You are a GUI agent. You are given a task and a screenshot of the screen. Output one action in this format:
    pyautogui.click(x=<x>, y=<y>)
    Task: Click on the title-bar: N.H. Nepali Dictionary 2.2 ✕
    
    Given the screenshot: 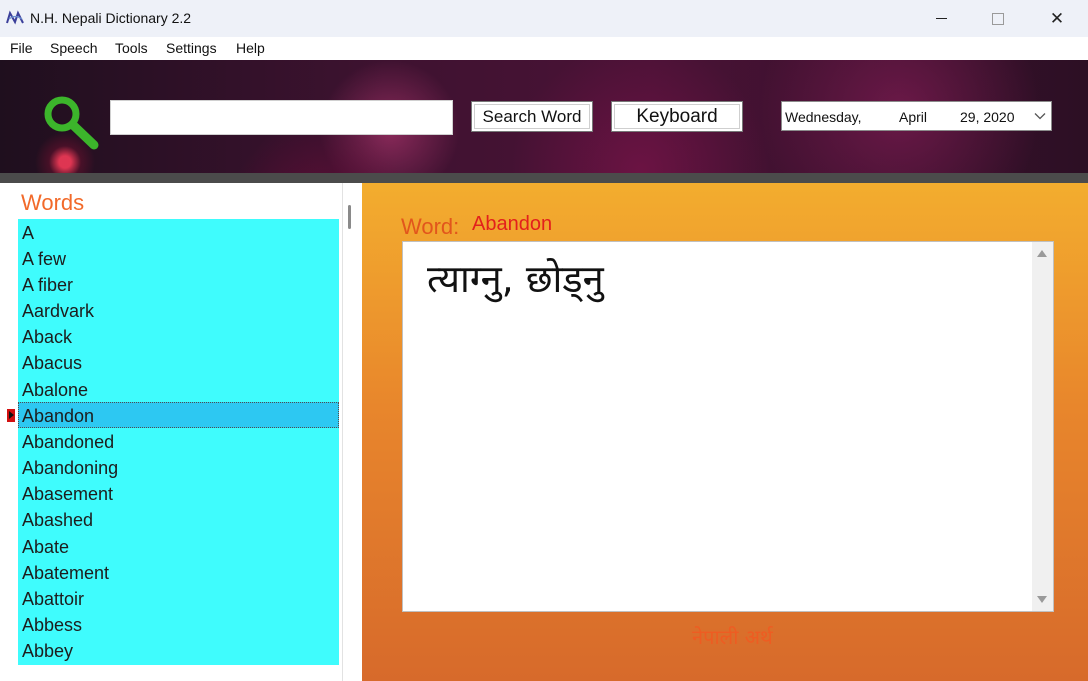 What is the action you would take?
    pyautogui.click(x=544, y=18)
    